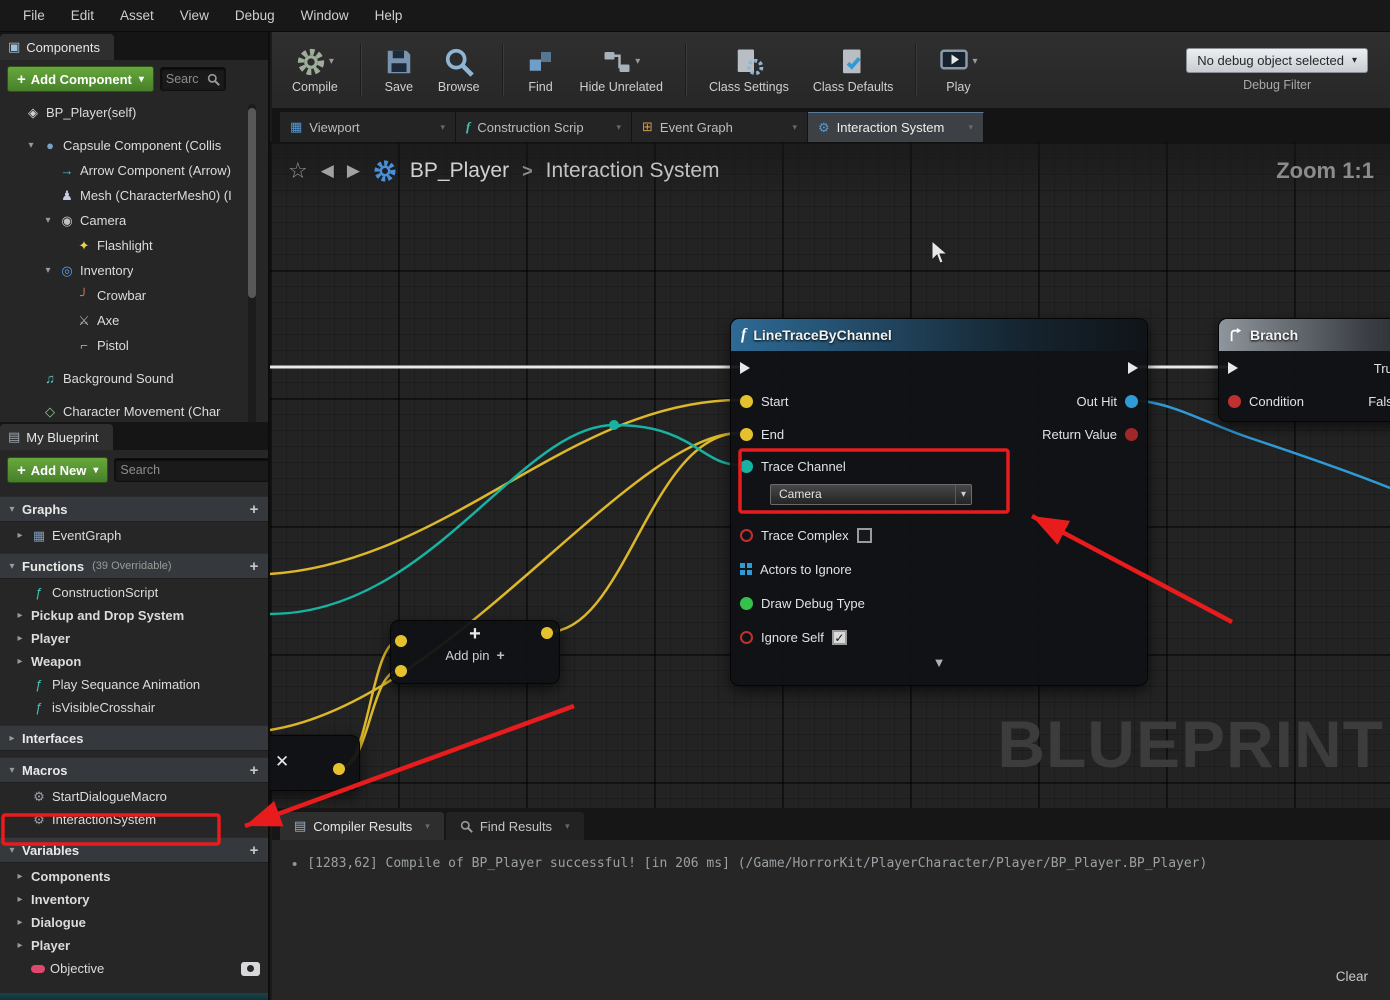 The height and width of the screenshot is (1000, 1390). What do you see at coordinates (541, 70) in the screenshot?
I see `find-button: Find` at bounding box center [541, 70].